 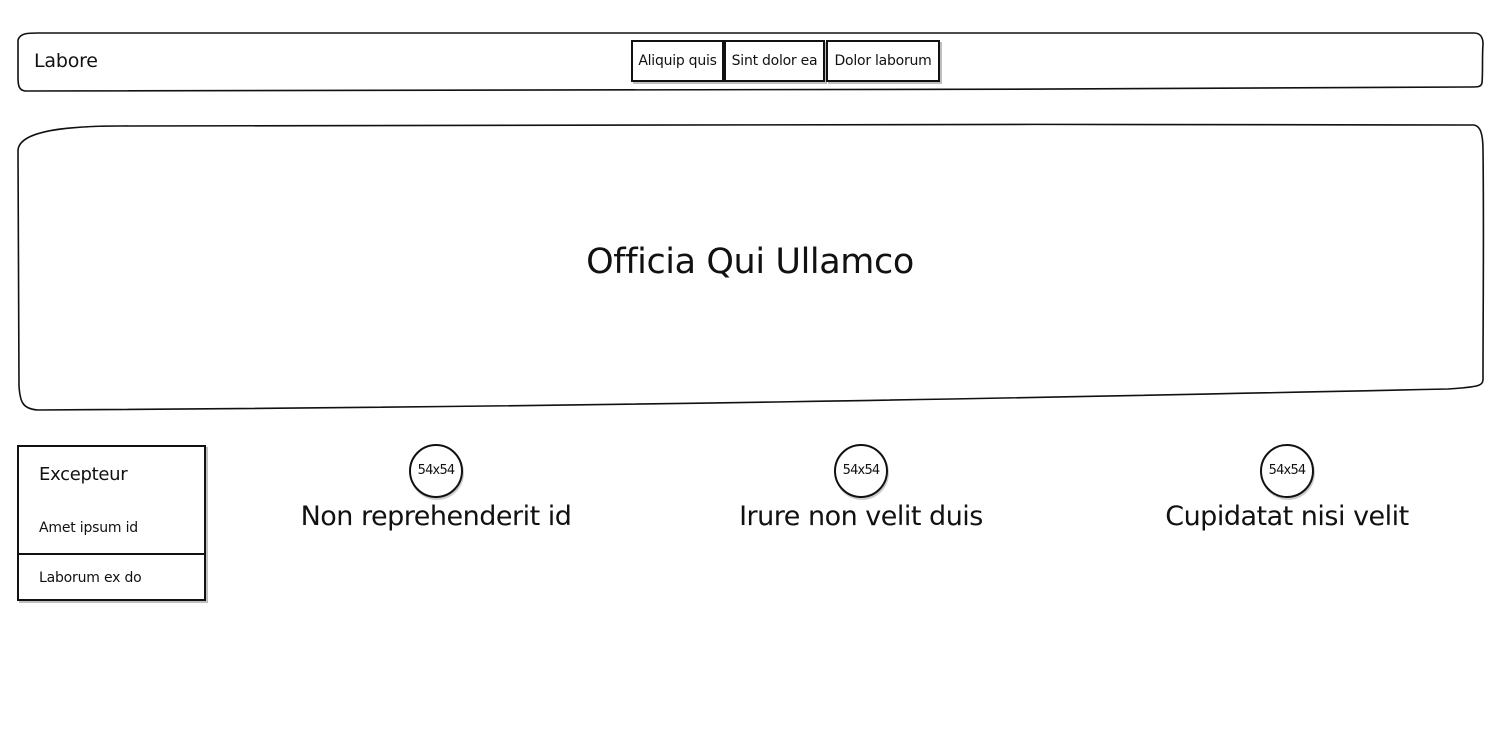 I want to click on nav-button-aliquip-quis: Aliquip quis, so click(x=677, y=61).